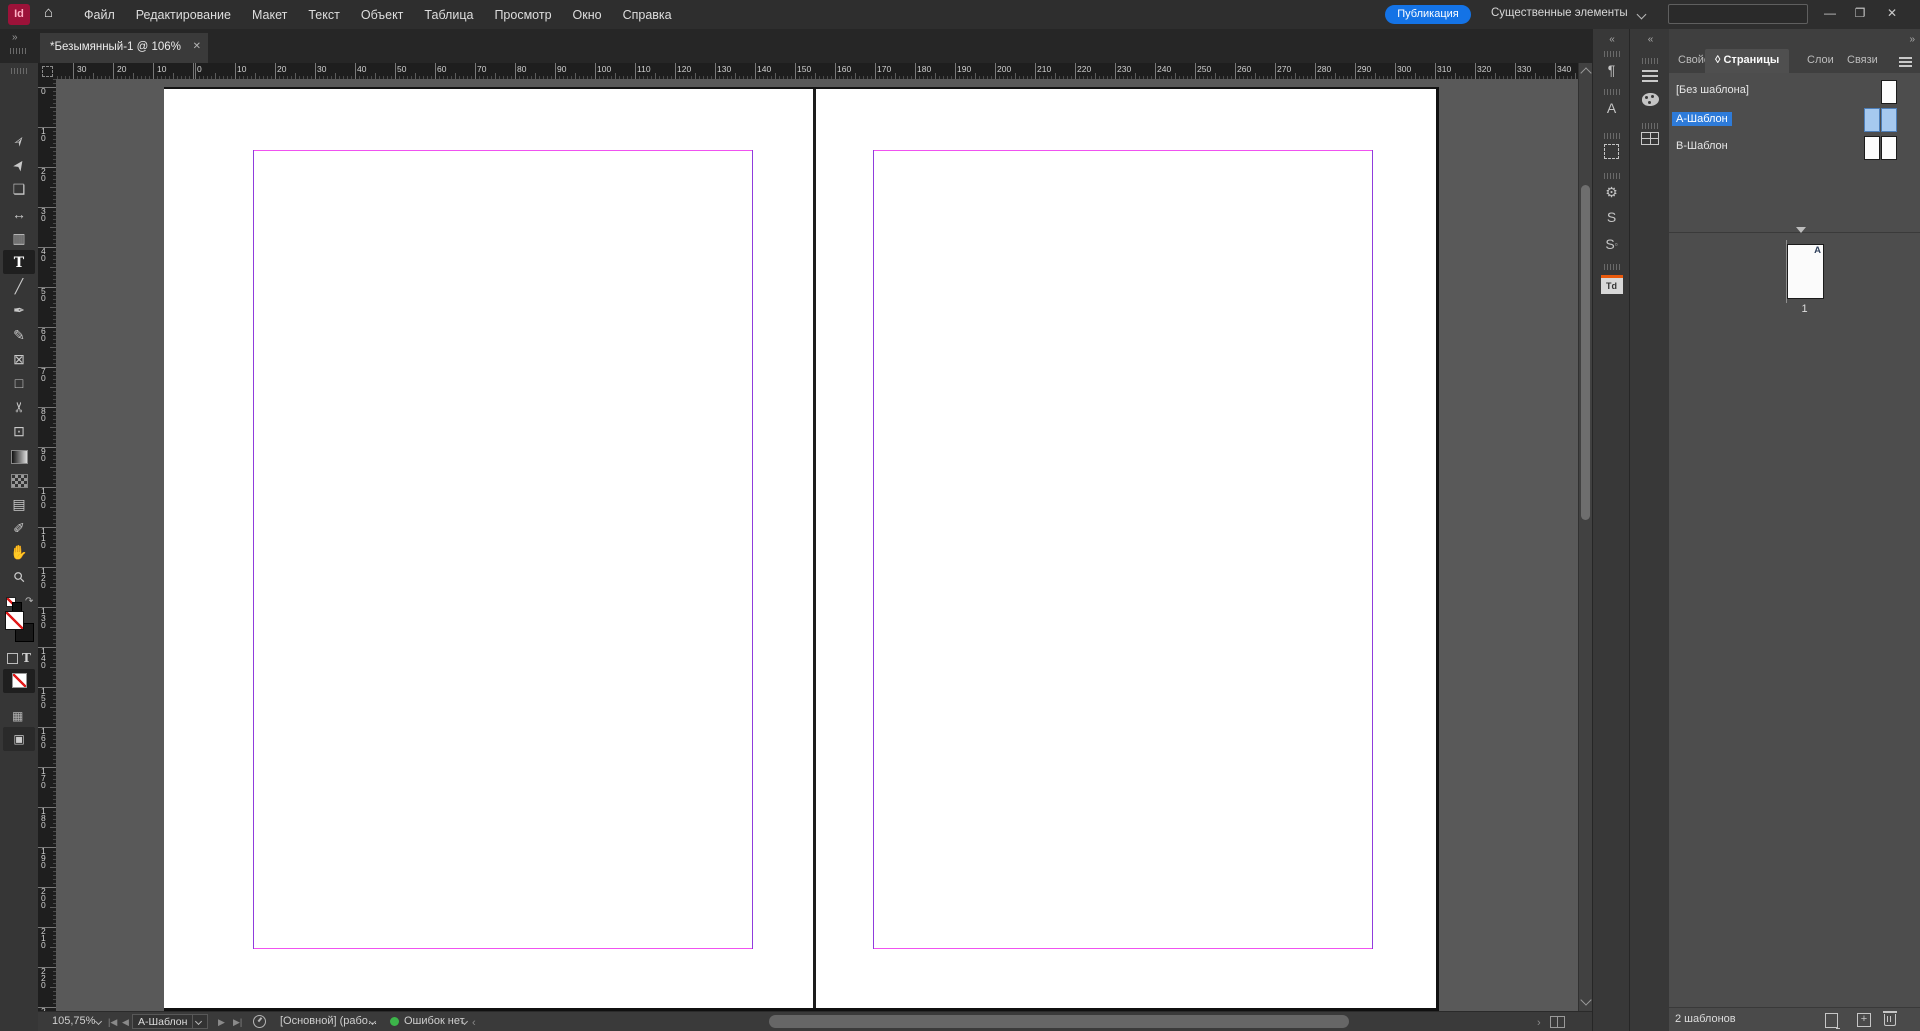 This screenshot has width=1920, height=1031. I want to click on tools-grip, so click(19, 71).